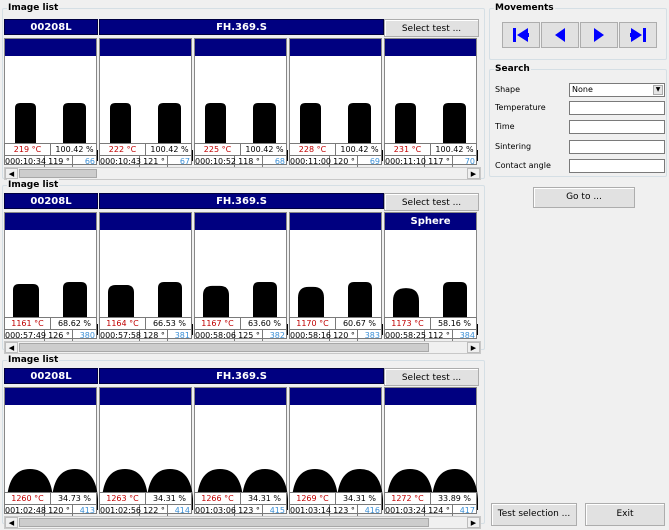  What do you see at coordinates (617, 108) in the screenshot?
I see `temperature-field` at bounding box center [617, 108].